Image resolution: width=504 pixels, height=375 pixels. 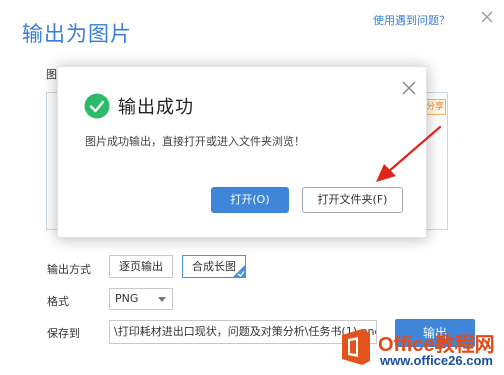 What do you see at coordinates (162, 299) in the screenshot?
I see `chevron-down-icon` at bounding box center [162, 299].